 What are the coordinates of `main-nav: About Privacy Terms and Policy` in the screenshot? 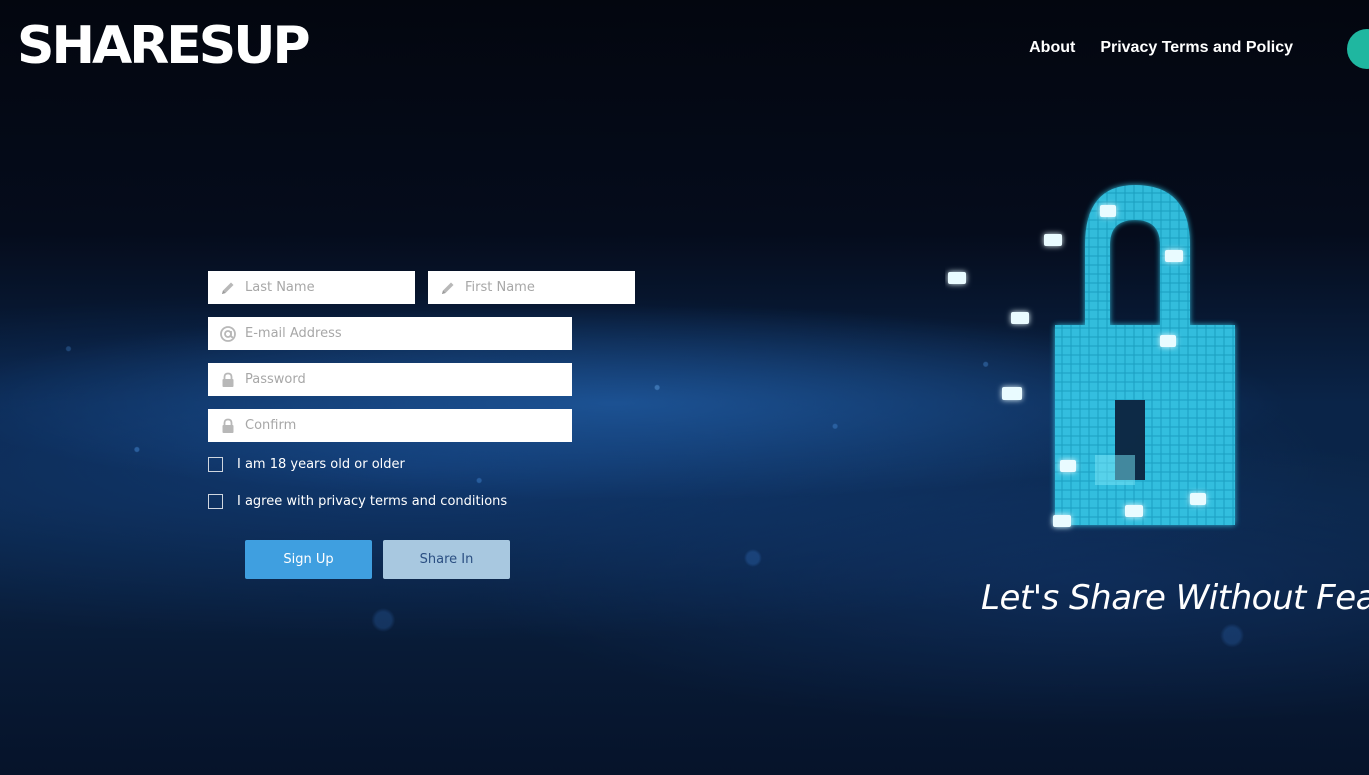 It's located at (1161, 48).